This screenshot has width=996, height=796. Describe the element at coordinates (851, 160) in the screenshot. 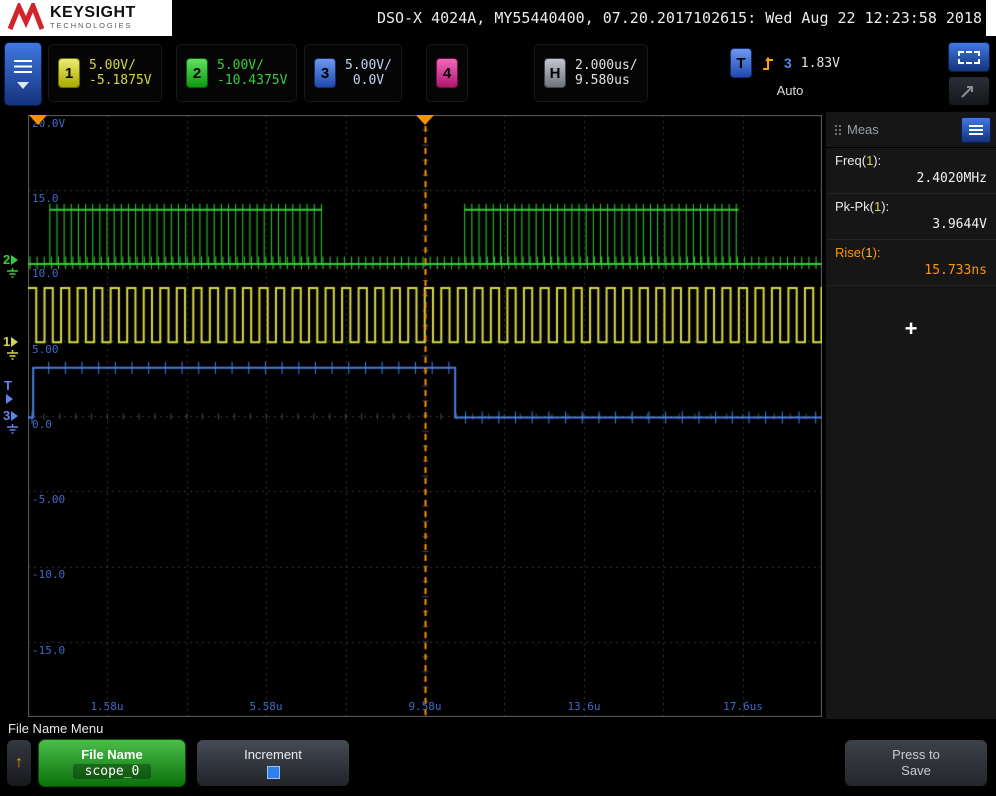

I see `measurement-name: Freq(` at that location.